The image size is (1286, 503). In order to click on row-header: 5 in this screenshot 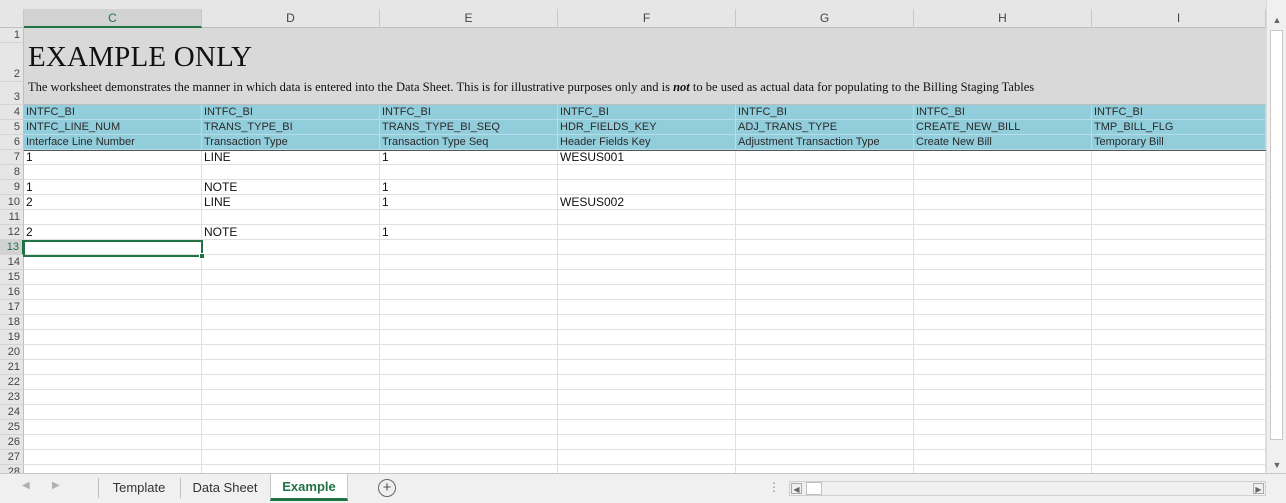, I will do `click(12, 127)`.